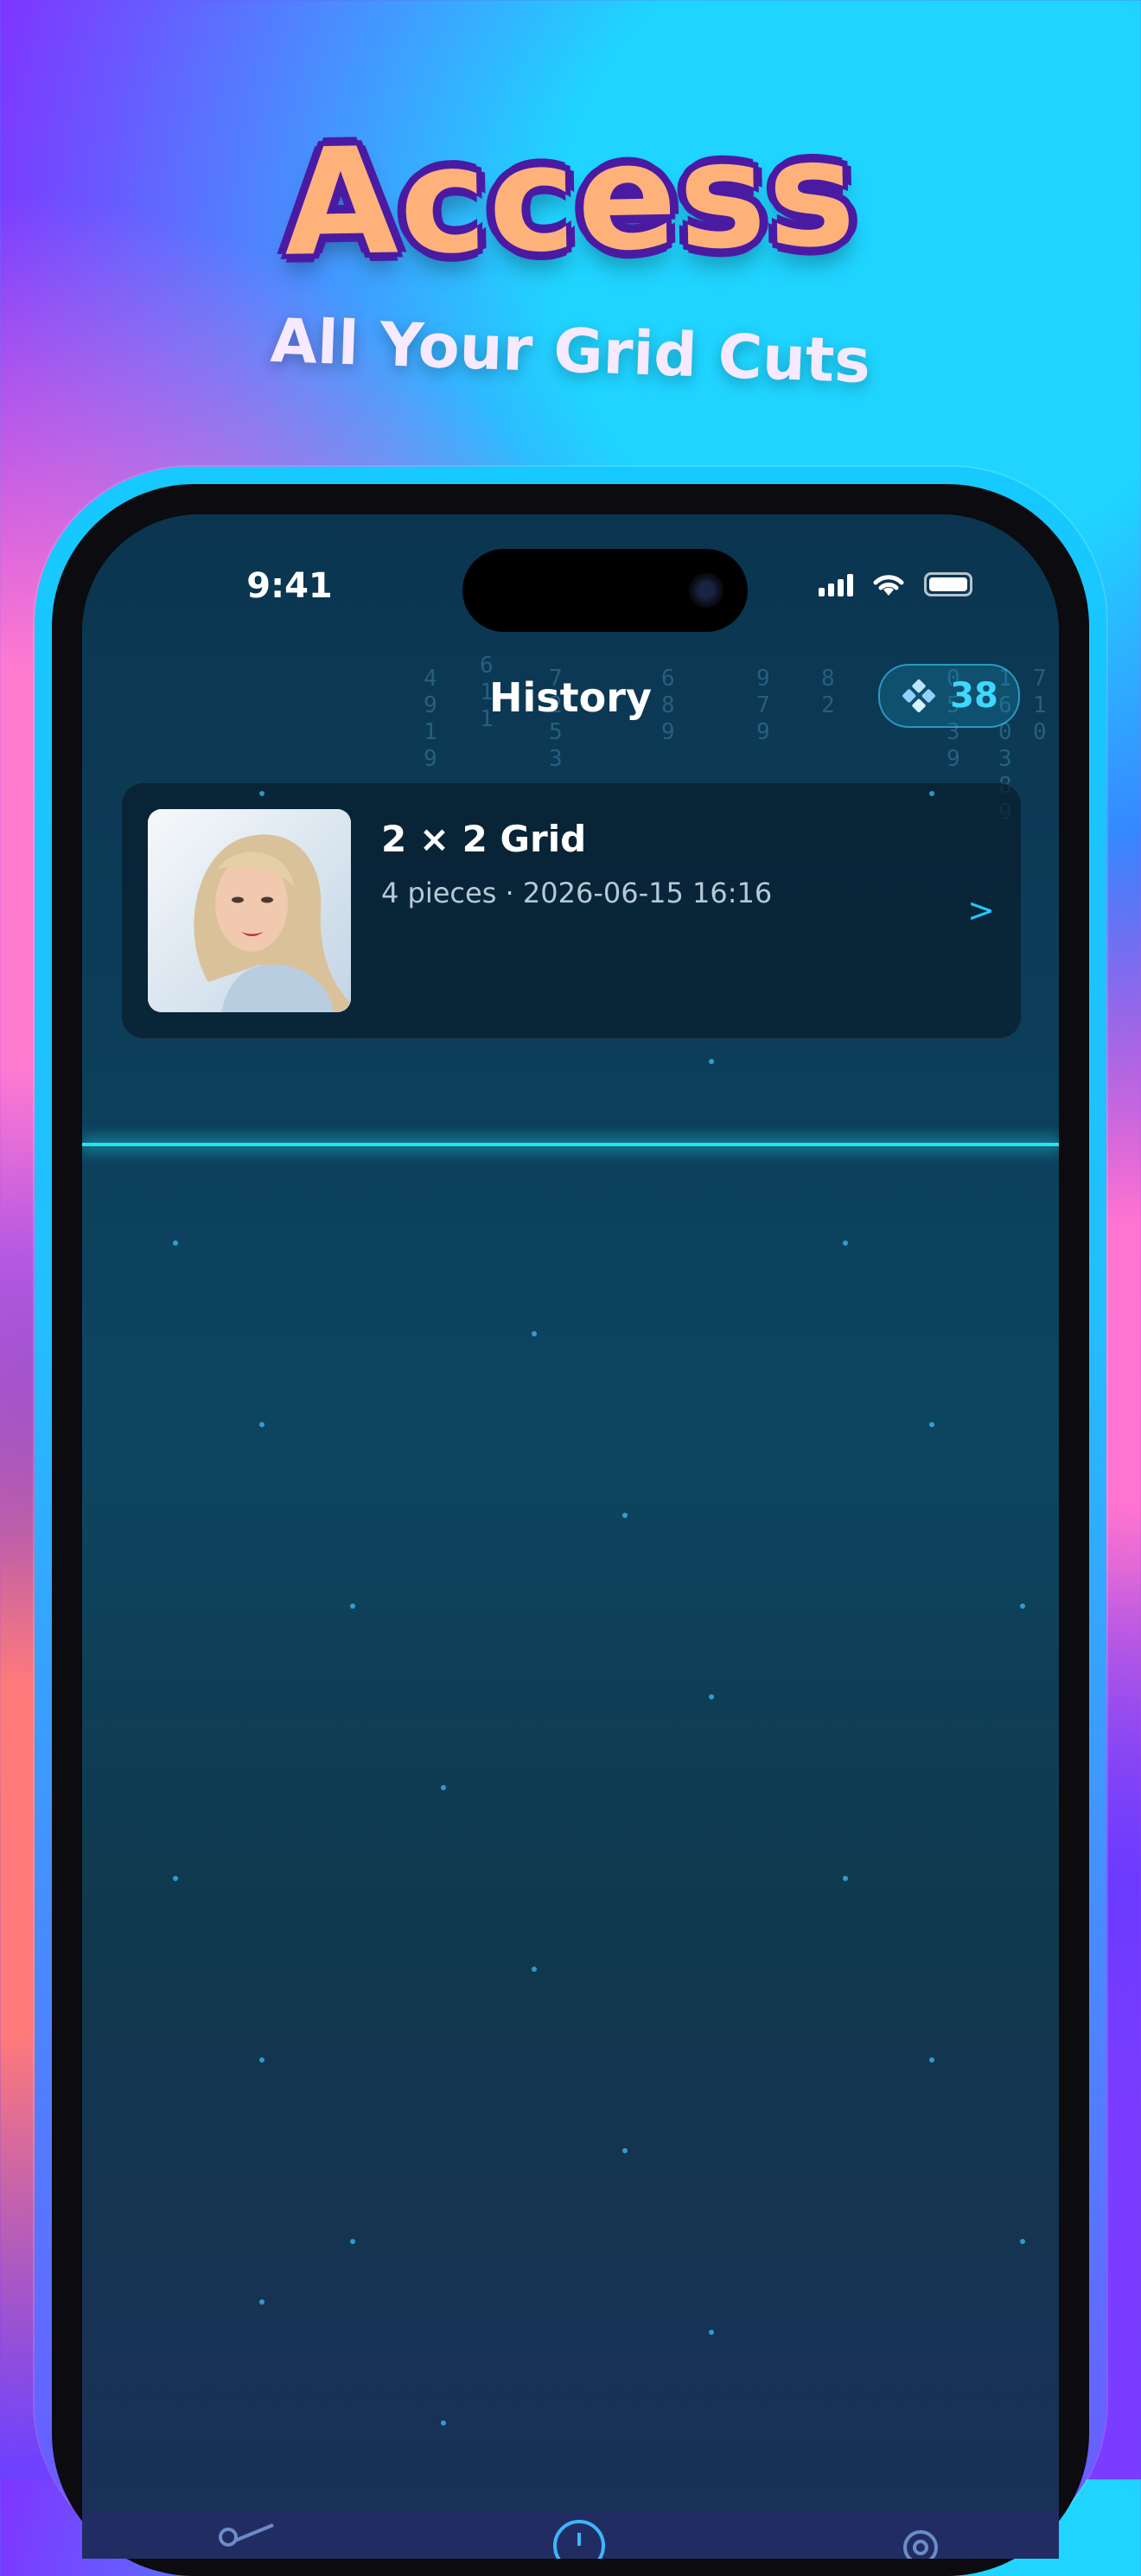 Image resolution: width=1141 pixels, height=2576 pixels. Describe the element at coordinates (605, 590) in the screenshot. I see `dynamic-island` at that location.